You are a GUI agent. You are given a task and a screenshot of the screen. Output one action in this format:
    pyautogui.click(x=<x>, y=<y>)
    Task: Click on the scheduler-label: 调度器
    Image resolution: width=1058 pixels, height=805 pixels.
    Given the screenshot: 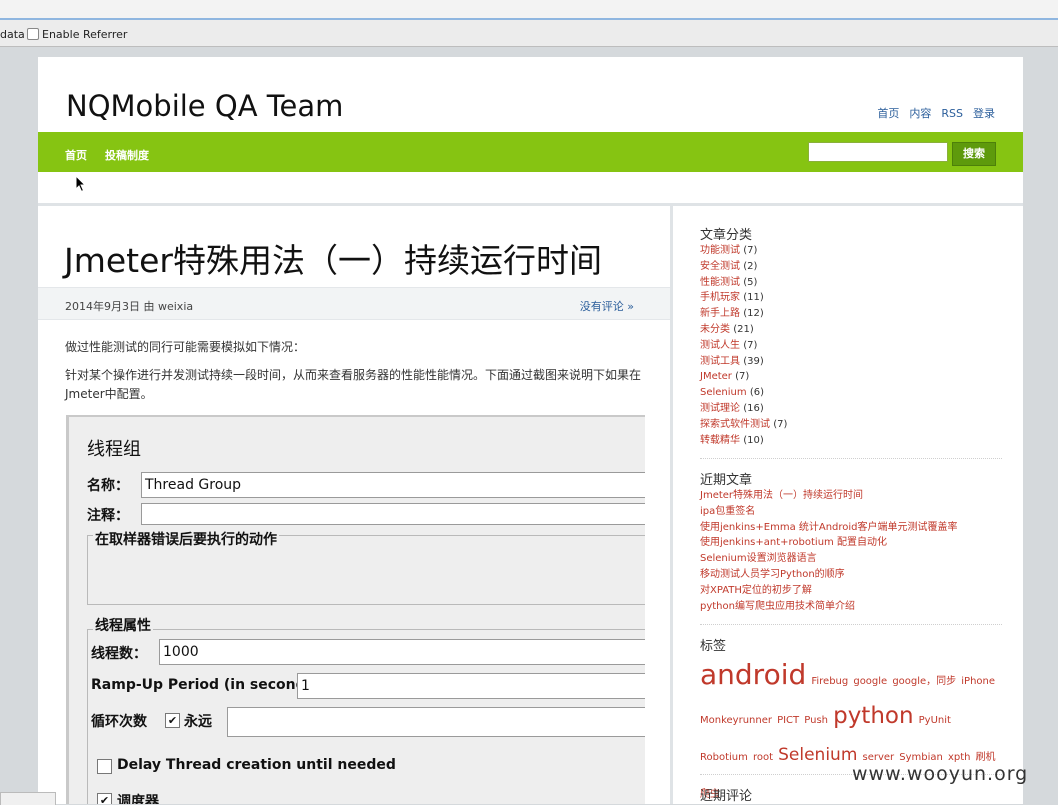 What is the action you would take?
    pyautogui.click(x=138, y=799)
    